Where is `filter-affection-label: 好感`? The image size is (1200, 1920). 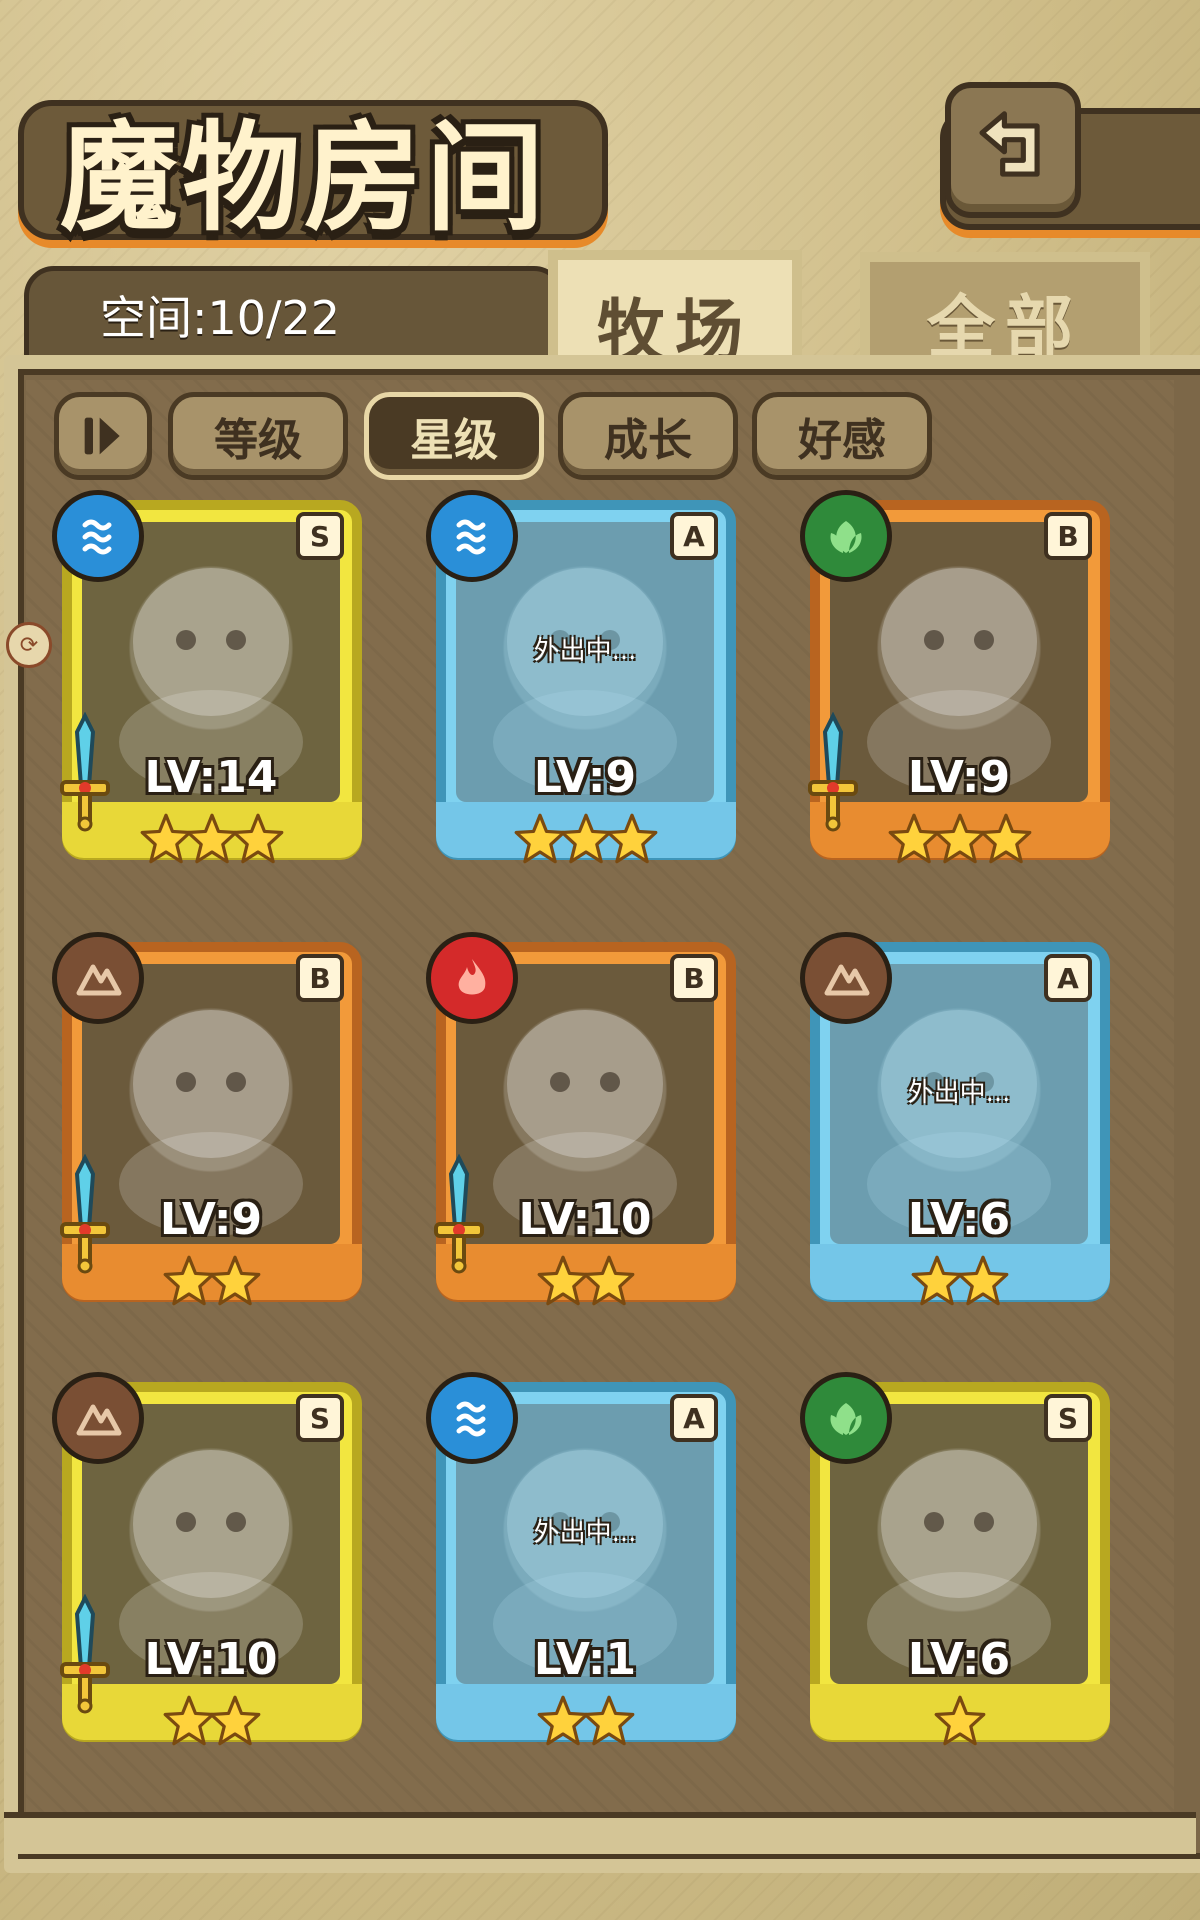 filter-affection-label: 好感 is located at coordinates (842, 440).